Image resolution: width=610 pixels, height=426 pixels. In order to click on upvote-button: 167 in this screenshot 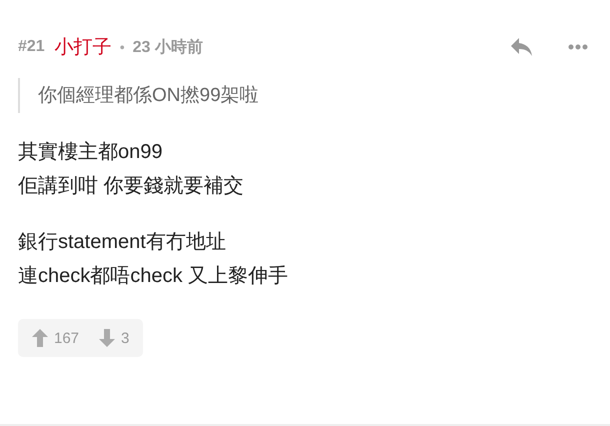, I will do `click(56, 338)`.